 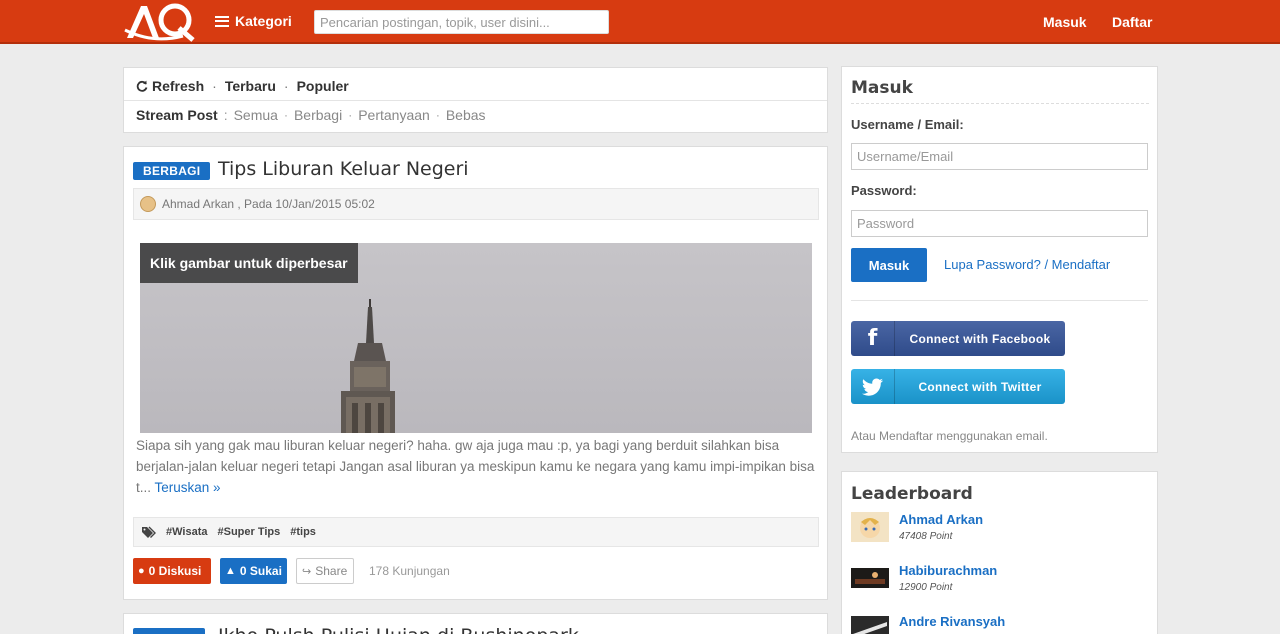 I want to click on image-hint: Klik gambar untuk diperbesar, so click(x=249, y=263).